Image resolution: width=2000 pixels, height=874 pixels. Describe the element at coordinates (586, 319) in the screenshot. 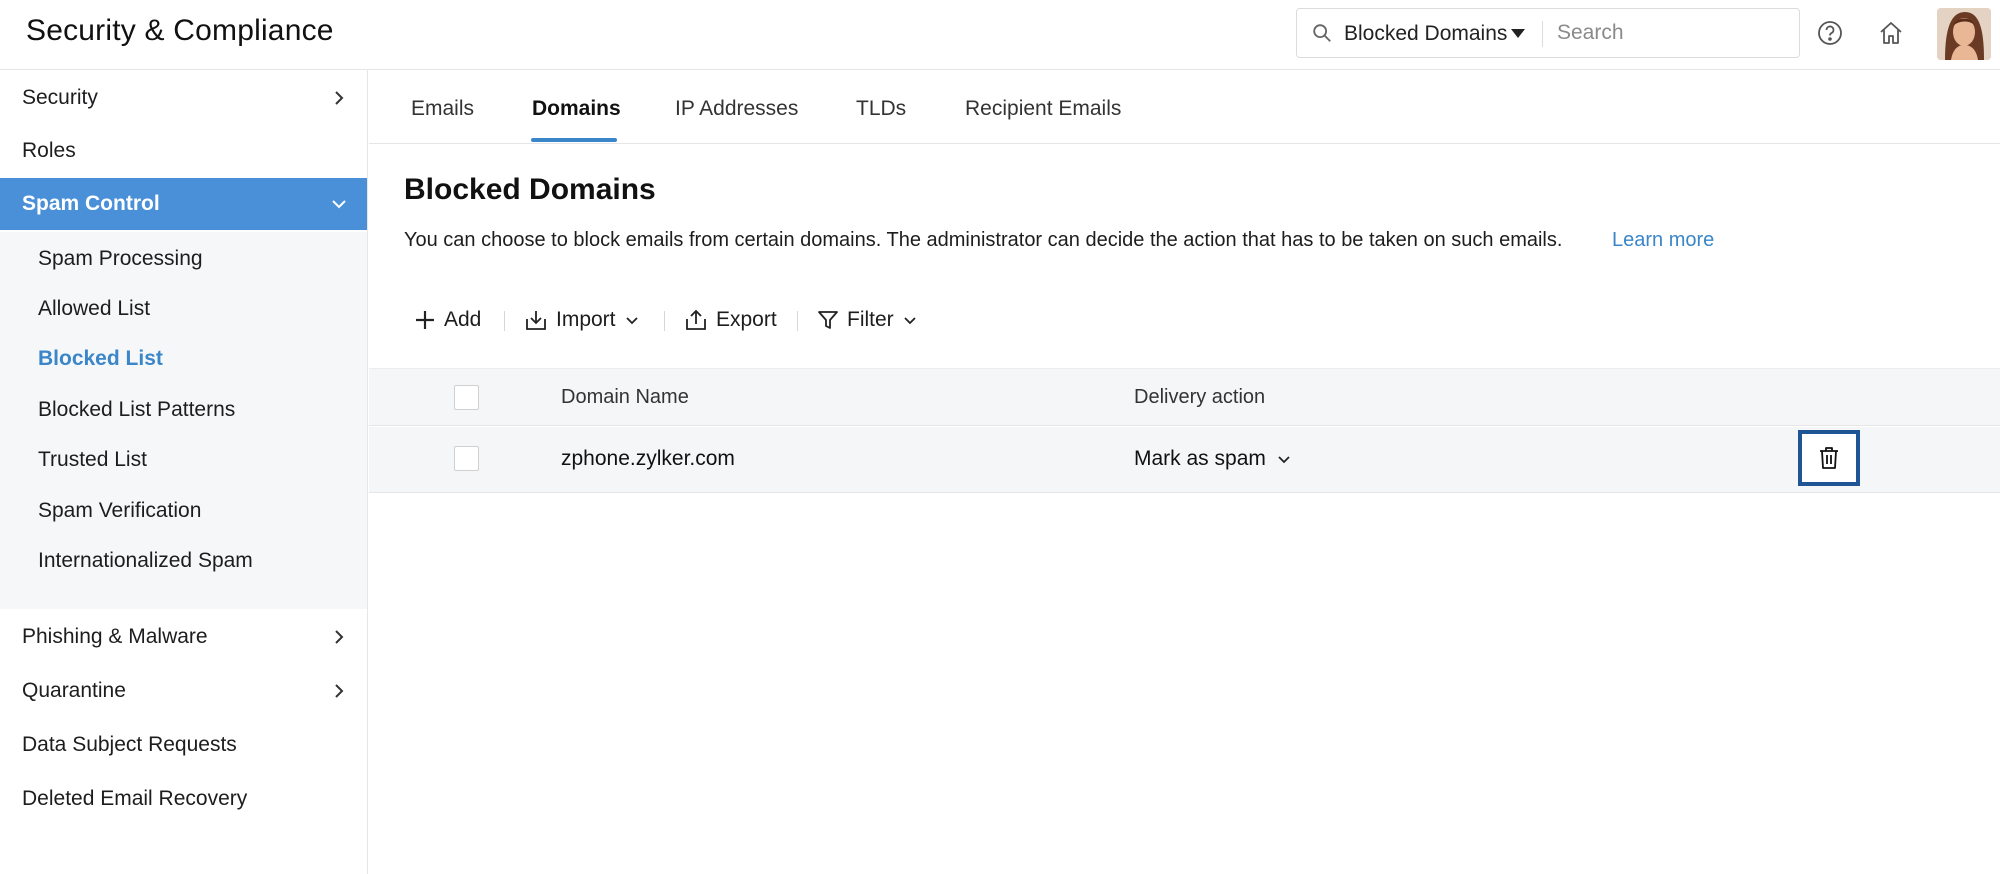

I see `import-label: Import` at that location.